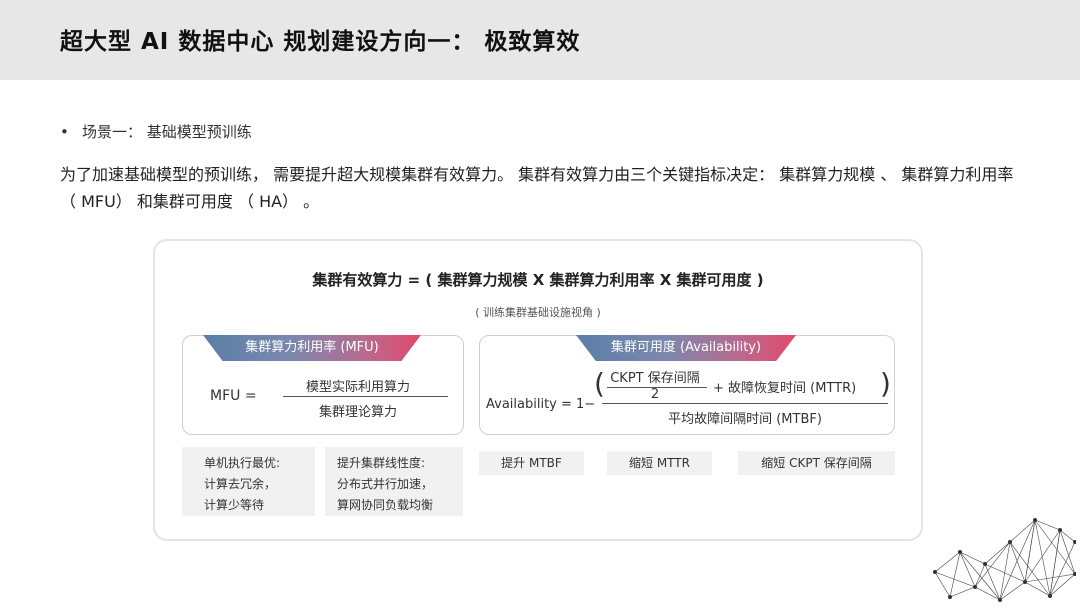 The image size is (1080, 608). What do you see at coordinates (233, 396) in the screenshot?
I see `mfu-label: MFU =` at bounding box center [233, 396].